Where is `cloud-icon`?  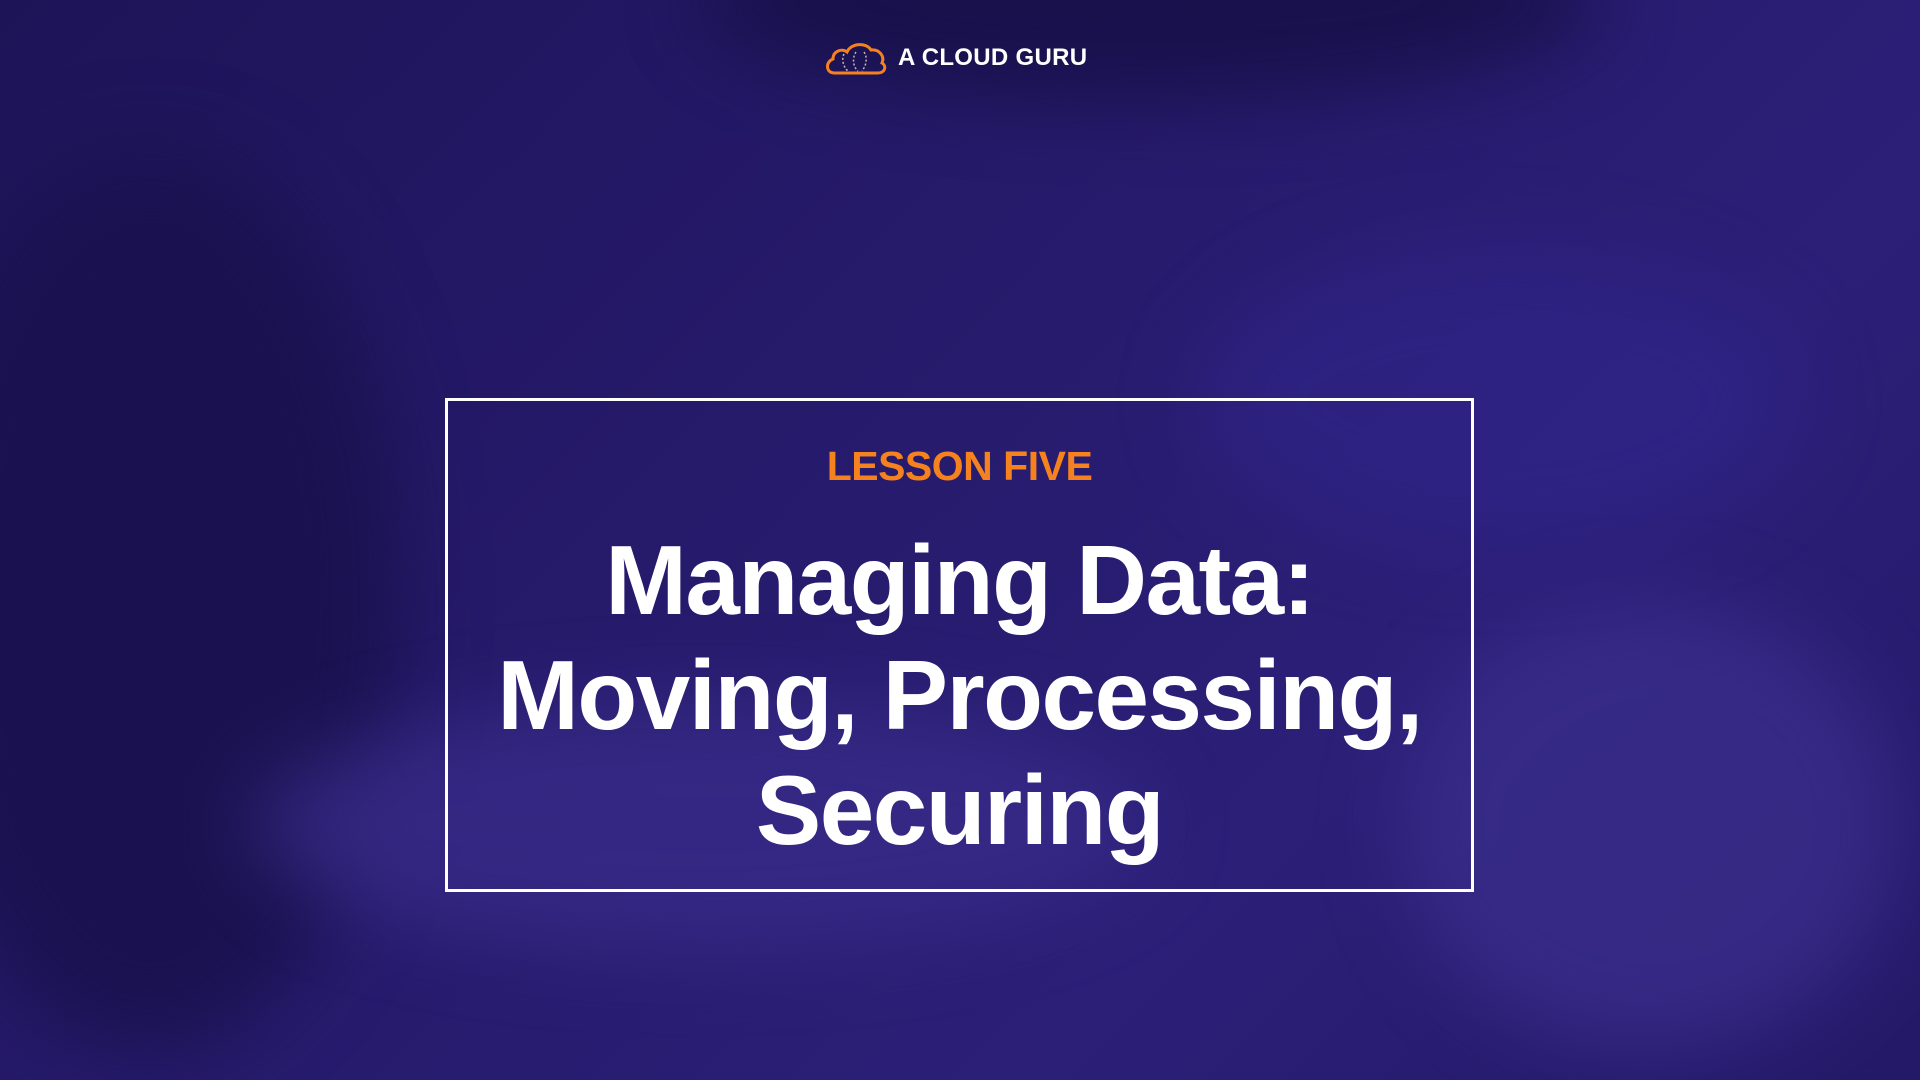
cloud-icon is located at coordinates (856, 59).